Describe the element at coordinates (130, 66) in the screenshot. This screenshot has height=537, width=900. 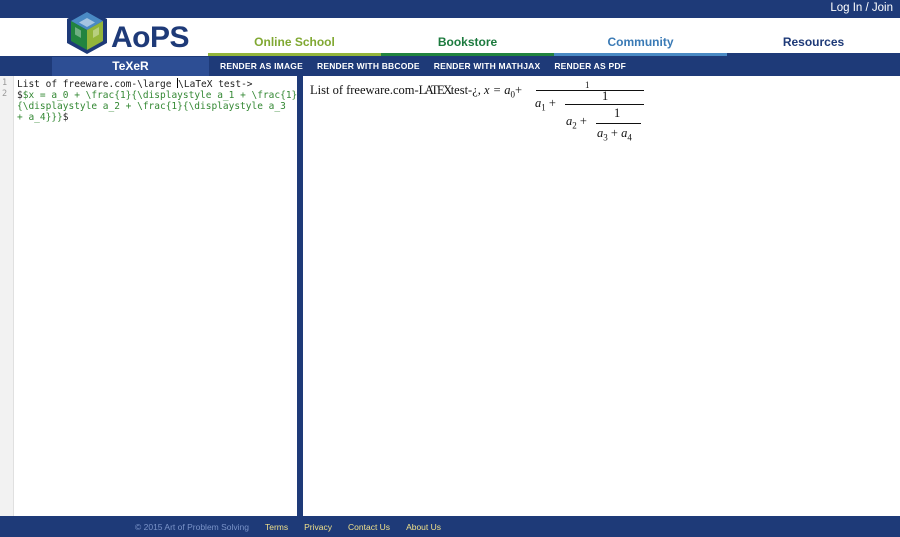
I see `texer-title: TeXeR` at that location.